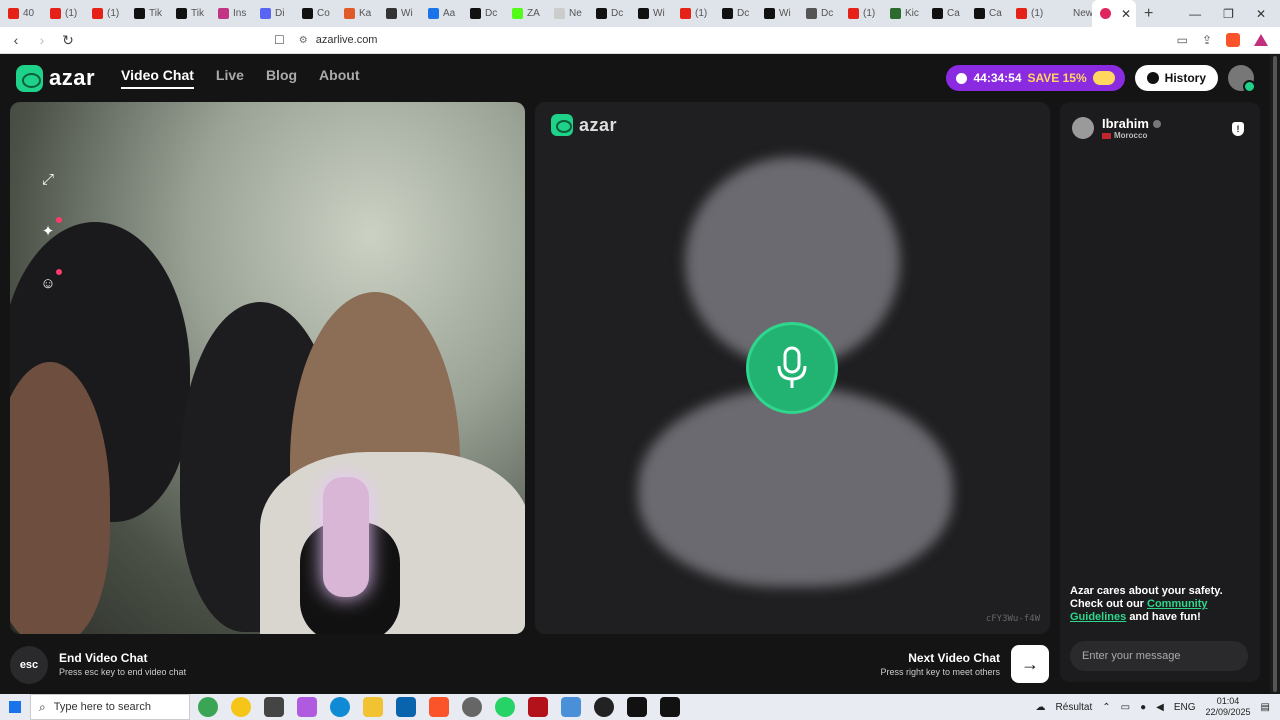 The image size is (1280, 720). What do you see at coordinates (1261, 40) in the screenshot?
I see `brave-rewards-icon` at bounding box center [1261, 40].